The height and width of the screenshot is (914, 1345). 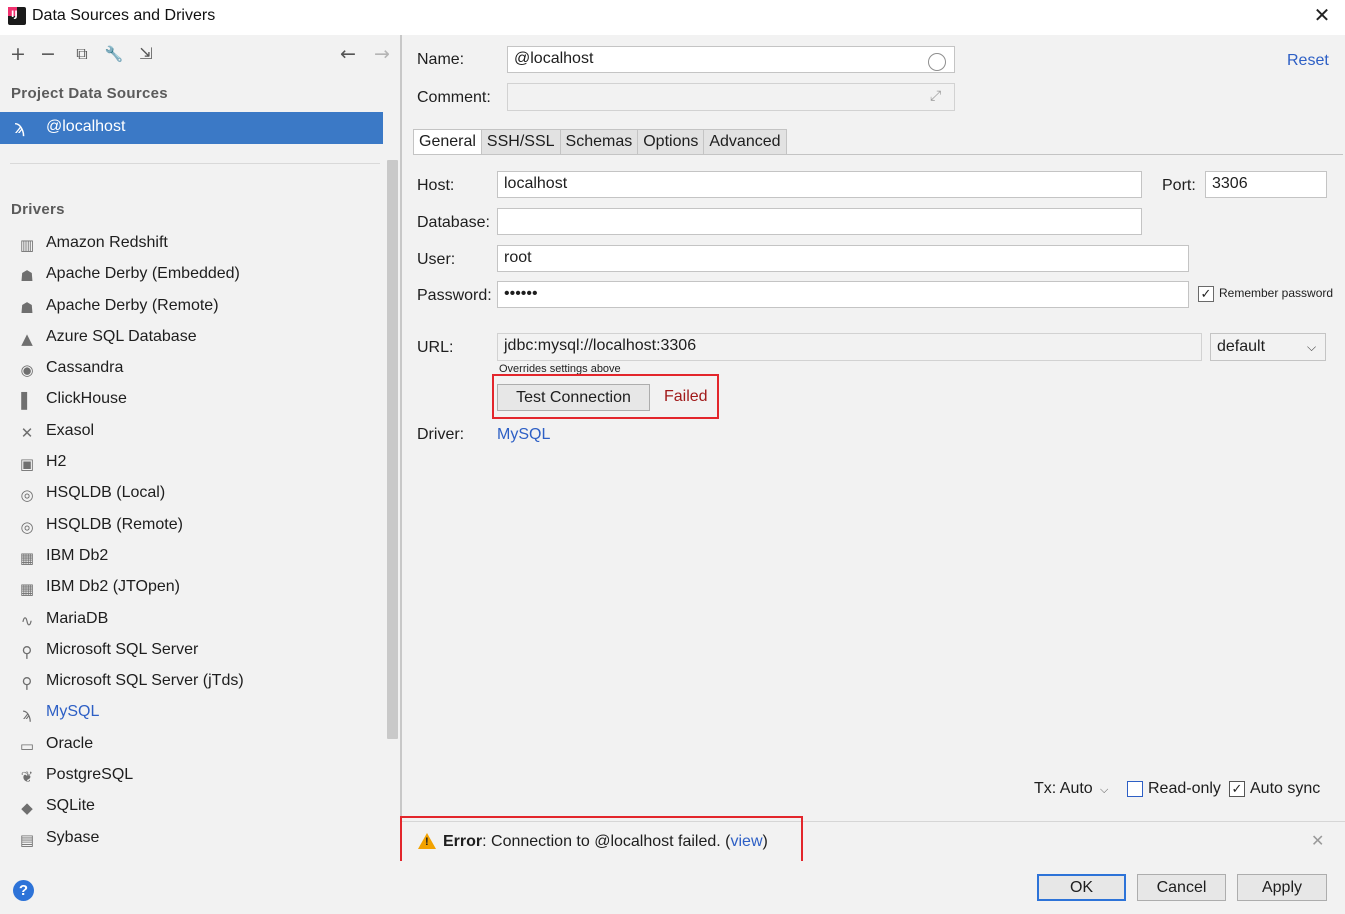 What do you see at coordinates (843, 258) in the screenshot?
I see `user-input: root` at bounding box center [843, 258].